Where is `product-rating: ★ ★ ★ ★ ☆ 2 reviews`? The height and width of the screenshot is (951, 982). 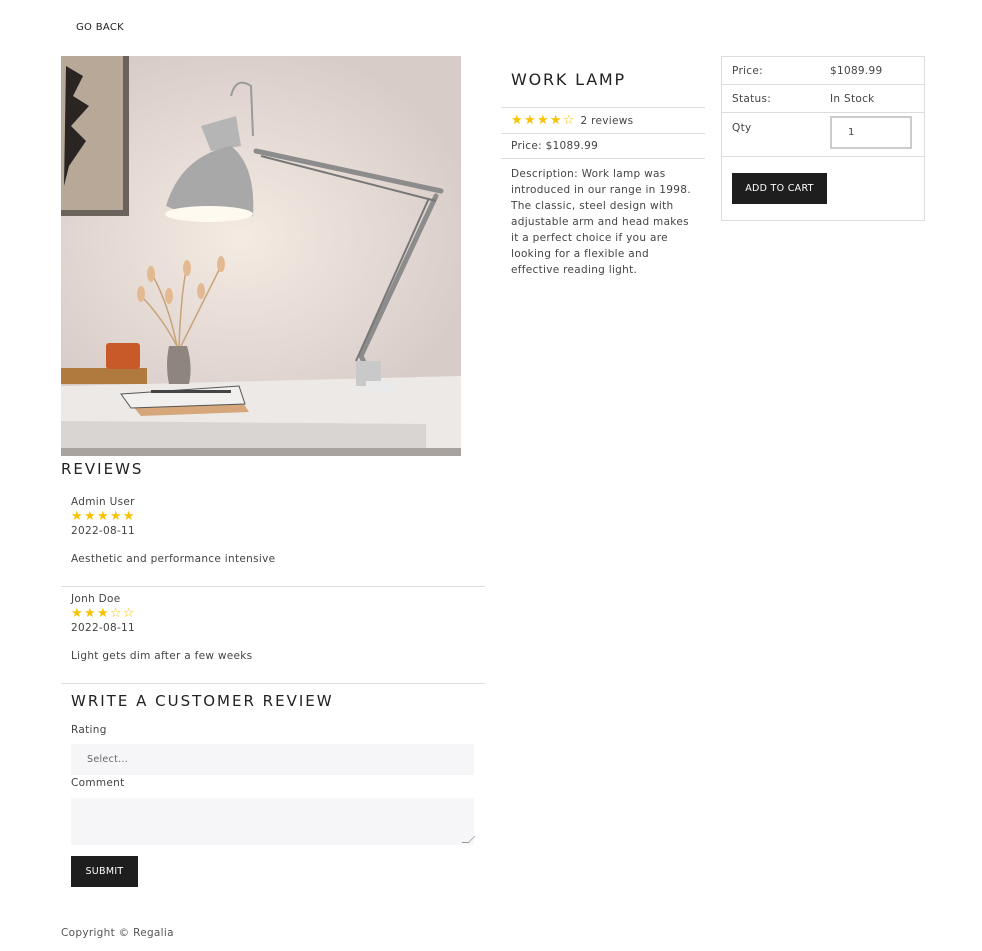 product-rating: ★ ★ ★ ★ ☆ 2 reviews is located at coordinates (603, 120).